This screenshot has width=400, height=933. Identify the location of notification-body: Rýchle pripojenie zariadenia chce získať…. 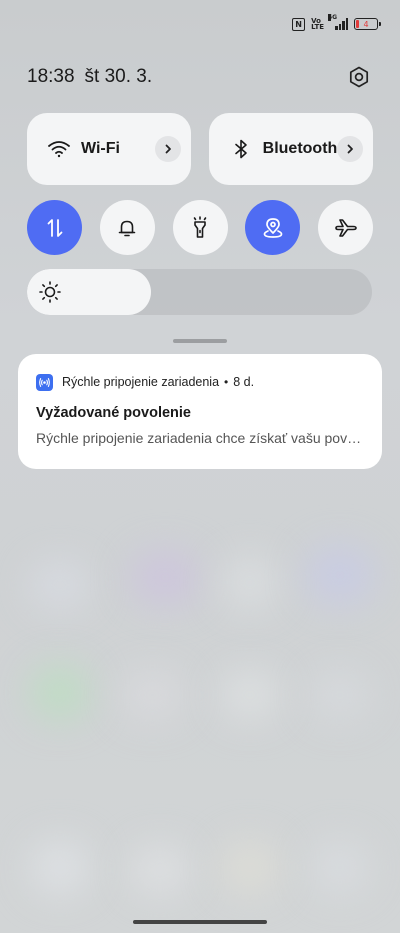
(200, 438).